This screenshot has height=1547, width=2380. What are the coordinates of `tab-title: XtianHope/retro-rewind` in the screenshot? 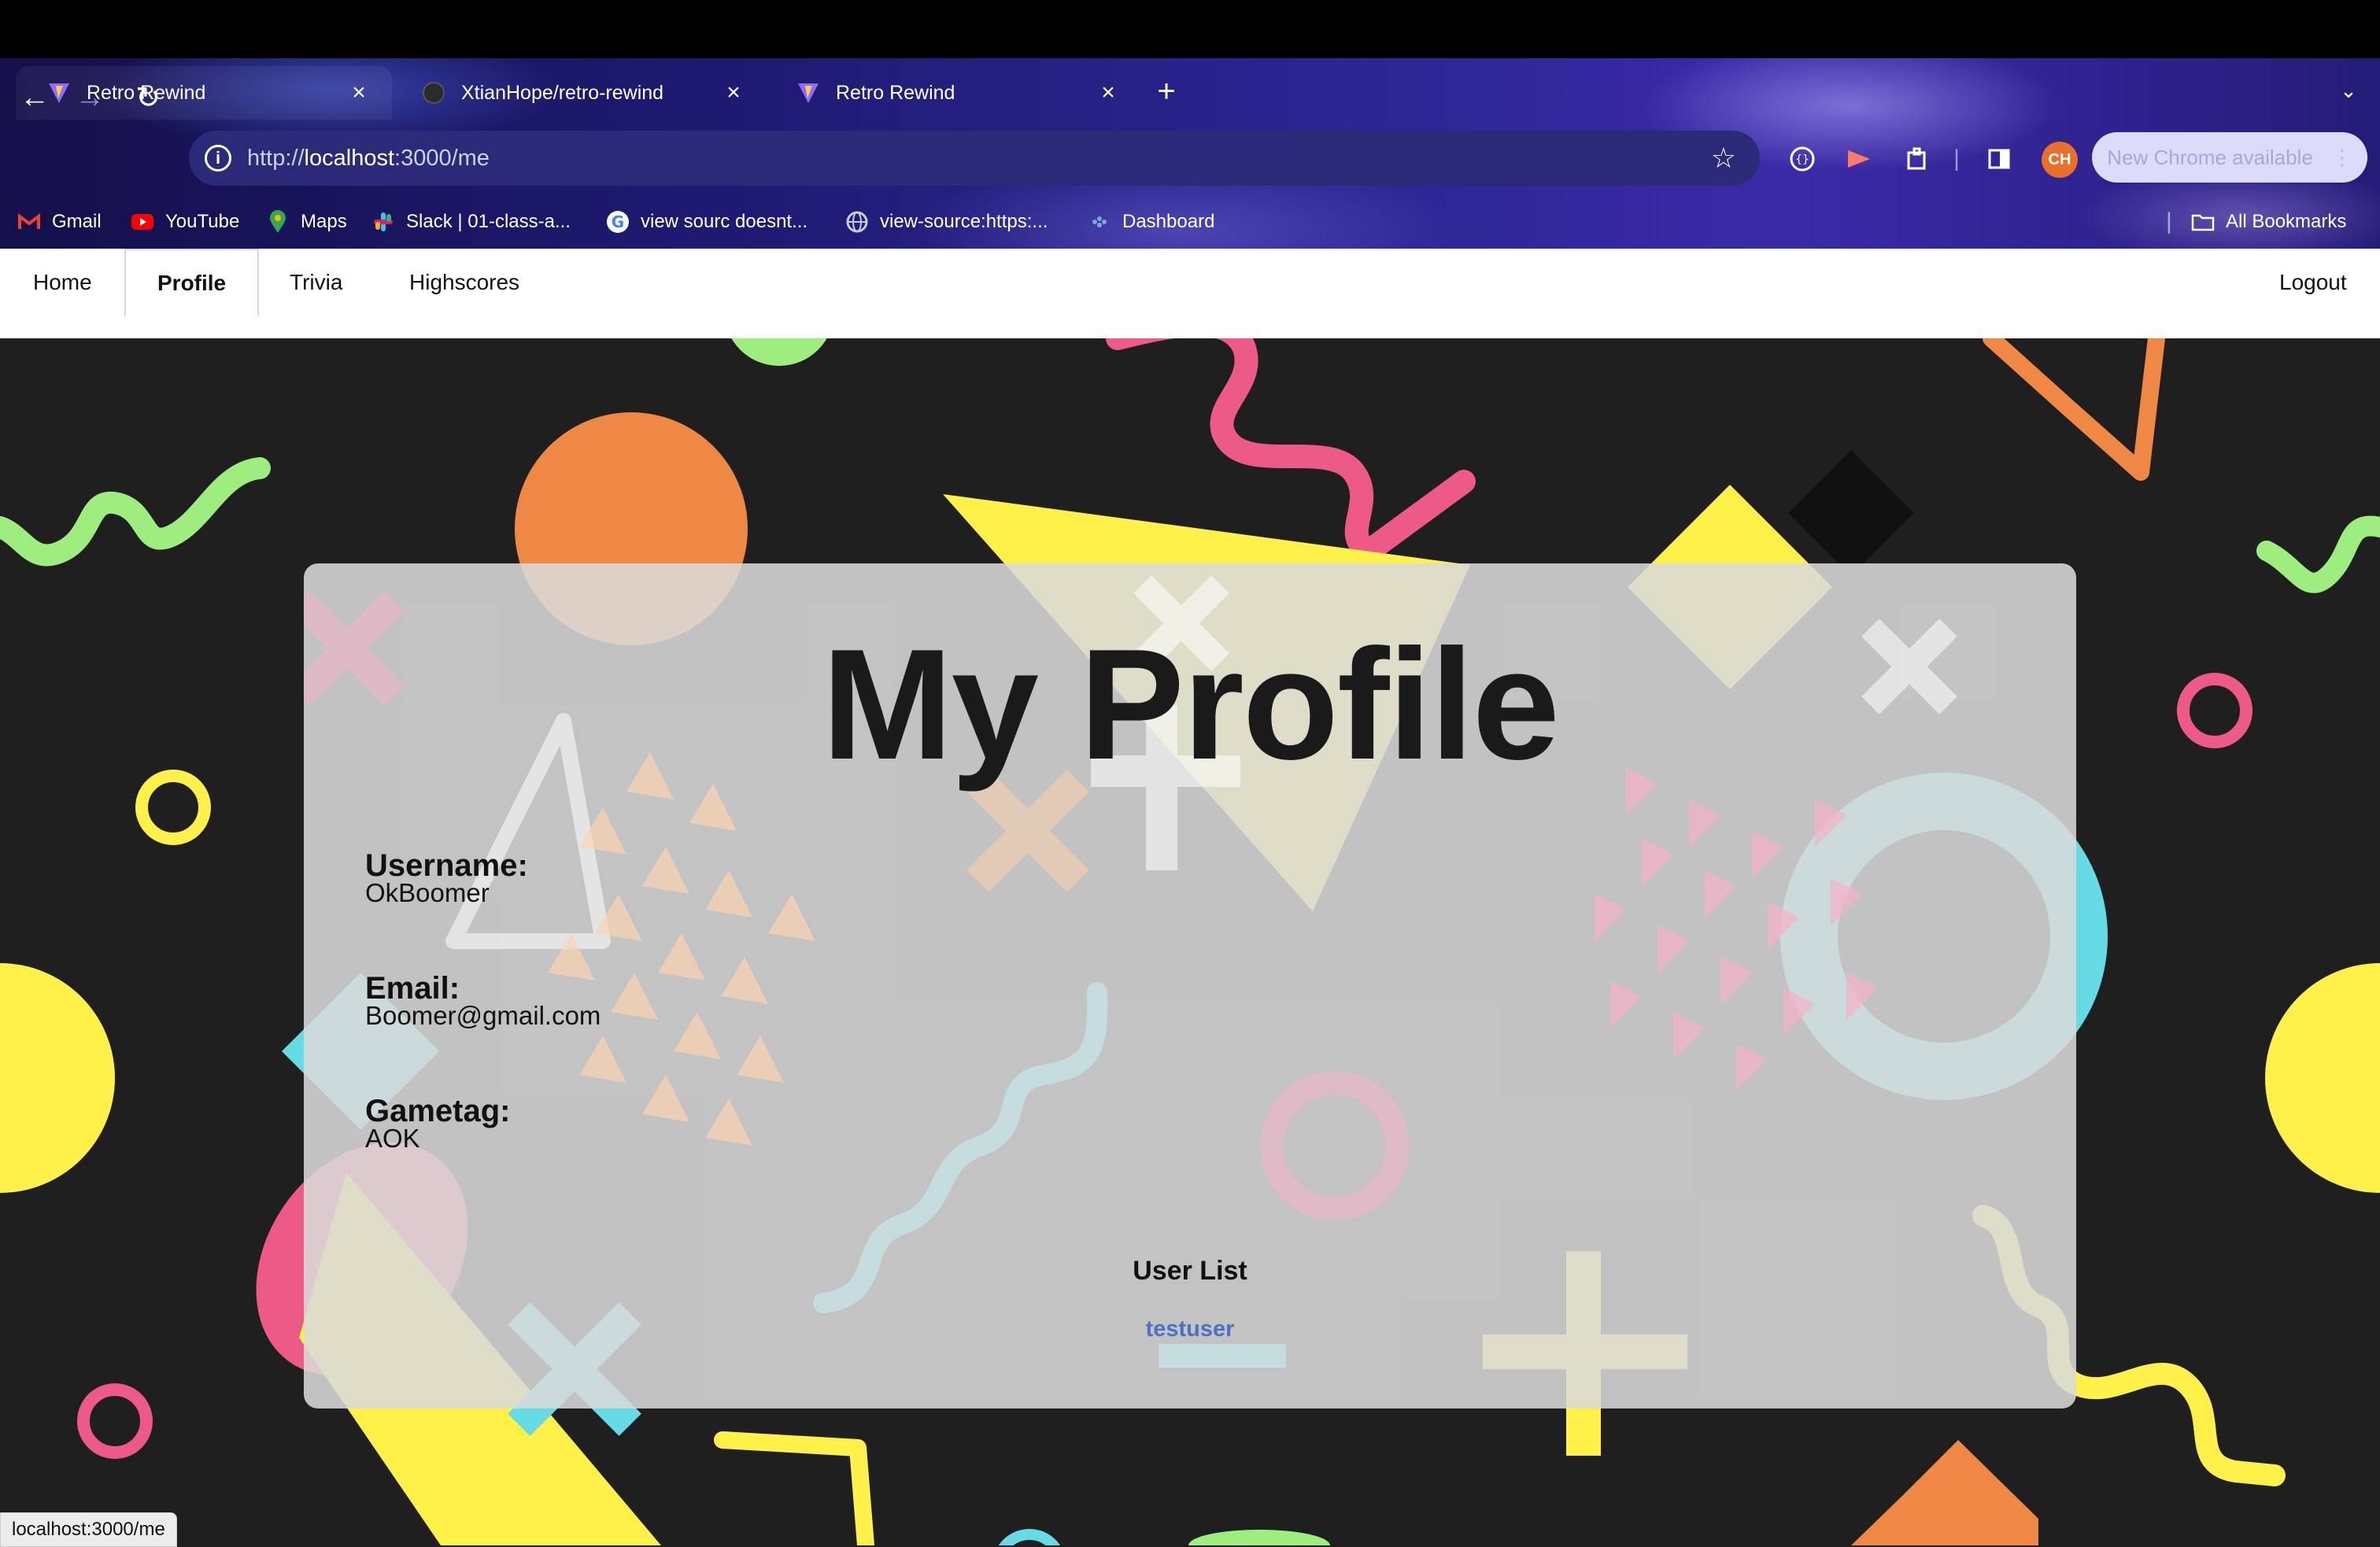 It's located at (562, 92).